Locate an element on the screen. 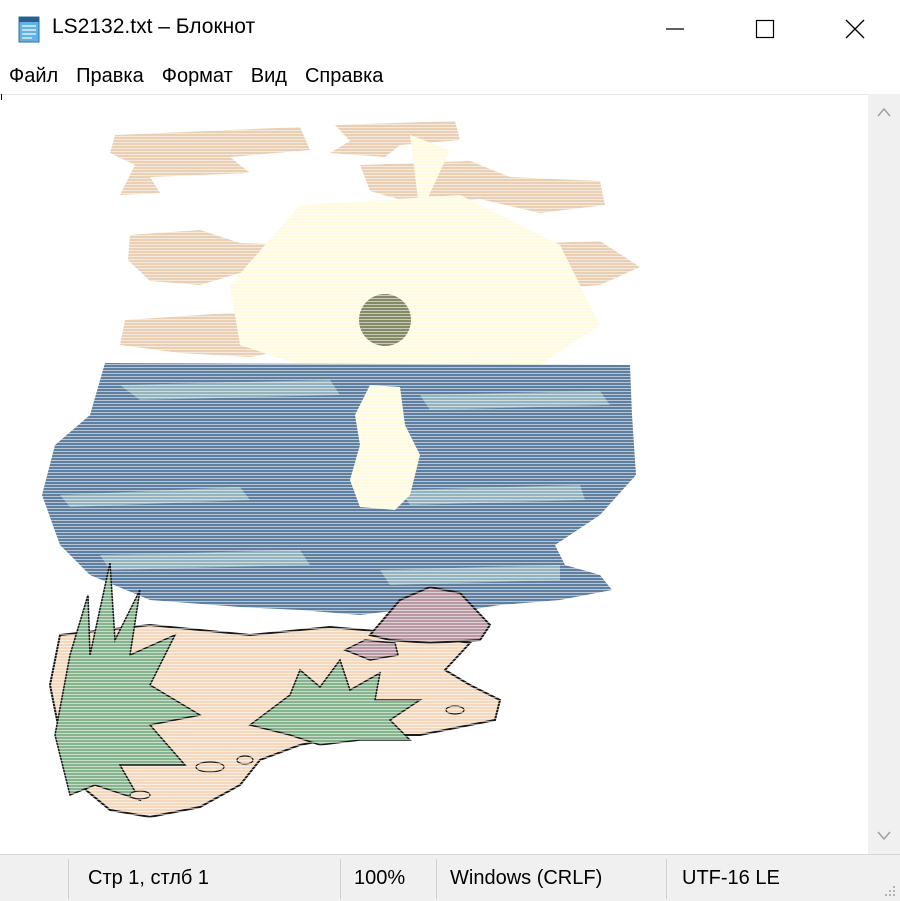 The width and height of the screenshot is (900, 901). close-button is located at coordinates (855, 29).